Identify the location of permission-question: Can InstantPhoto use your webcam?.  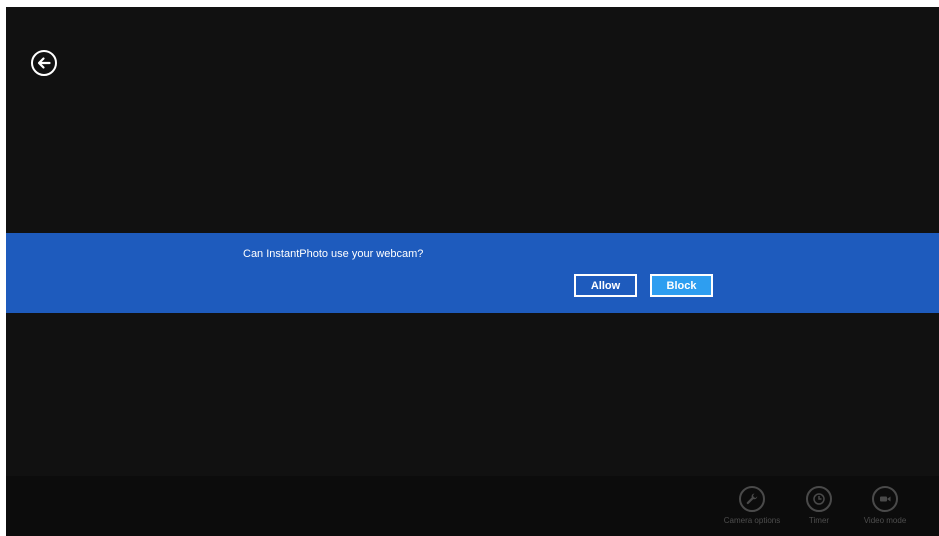
(333, 254).